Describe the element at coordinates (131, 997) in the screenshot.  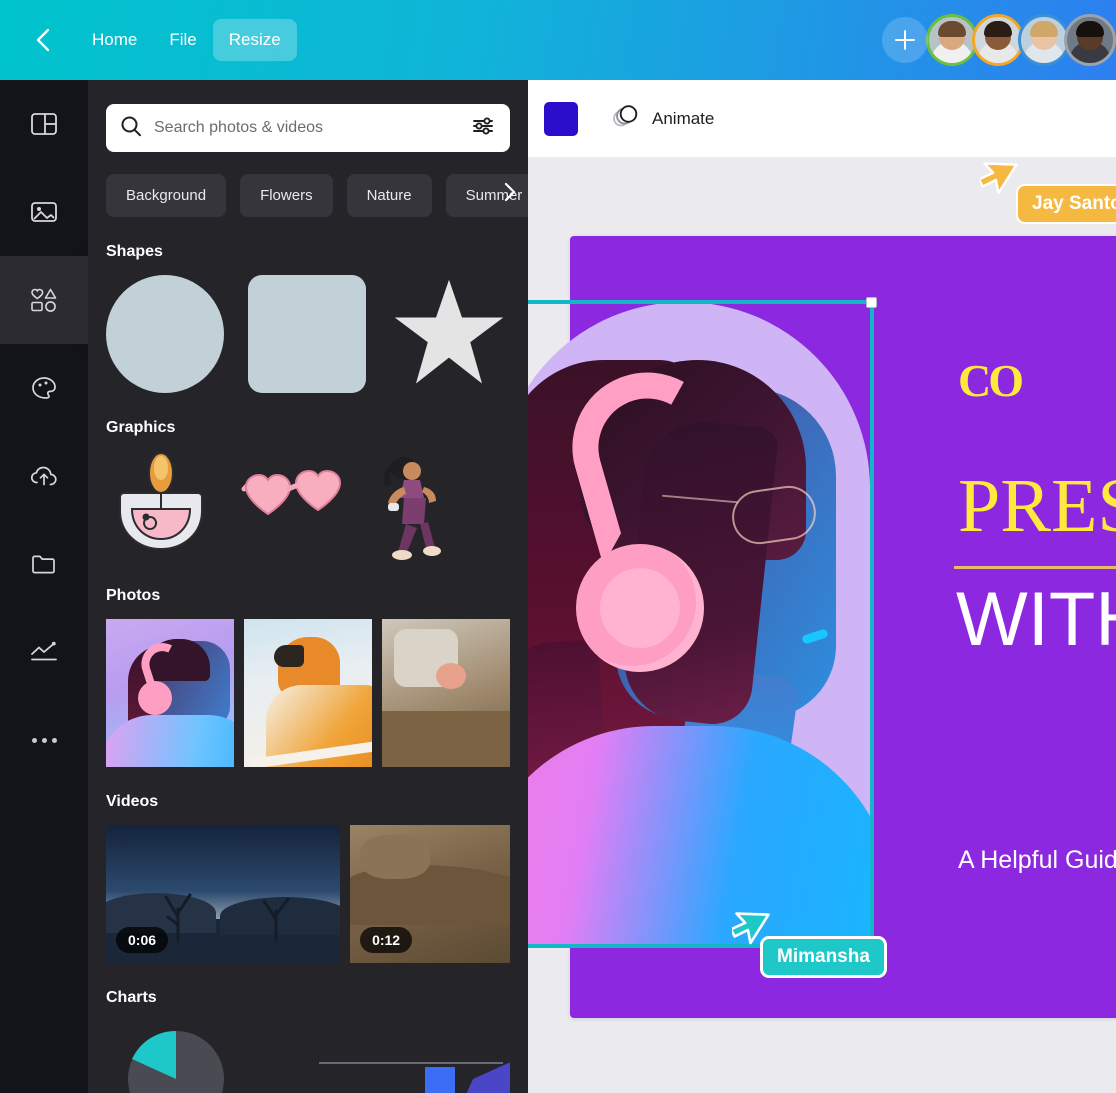
I see `section-title-charts: Charts` at that location.